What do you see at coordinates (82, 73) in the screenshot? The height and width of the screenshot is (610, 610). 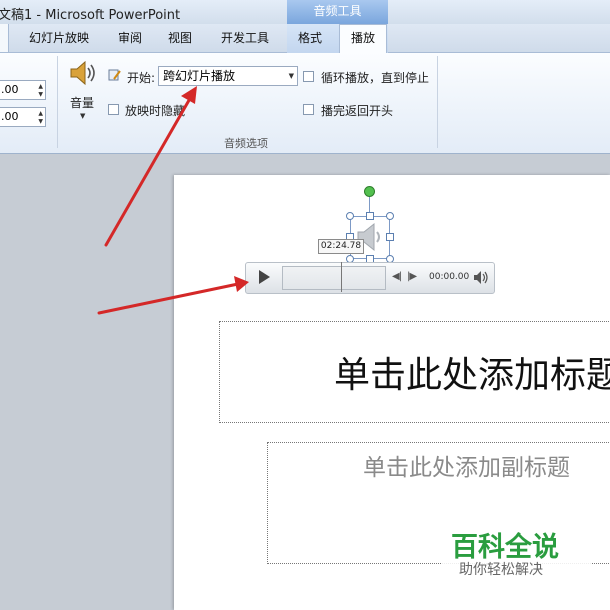 I see `speaker-volume-icon` at bounding box center [82, 73].